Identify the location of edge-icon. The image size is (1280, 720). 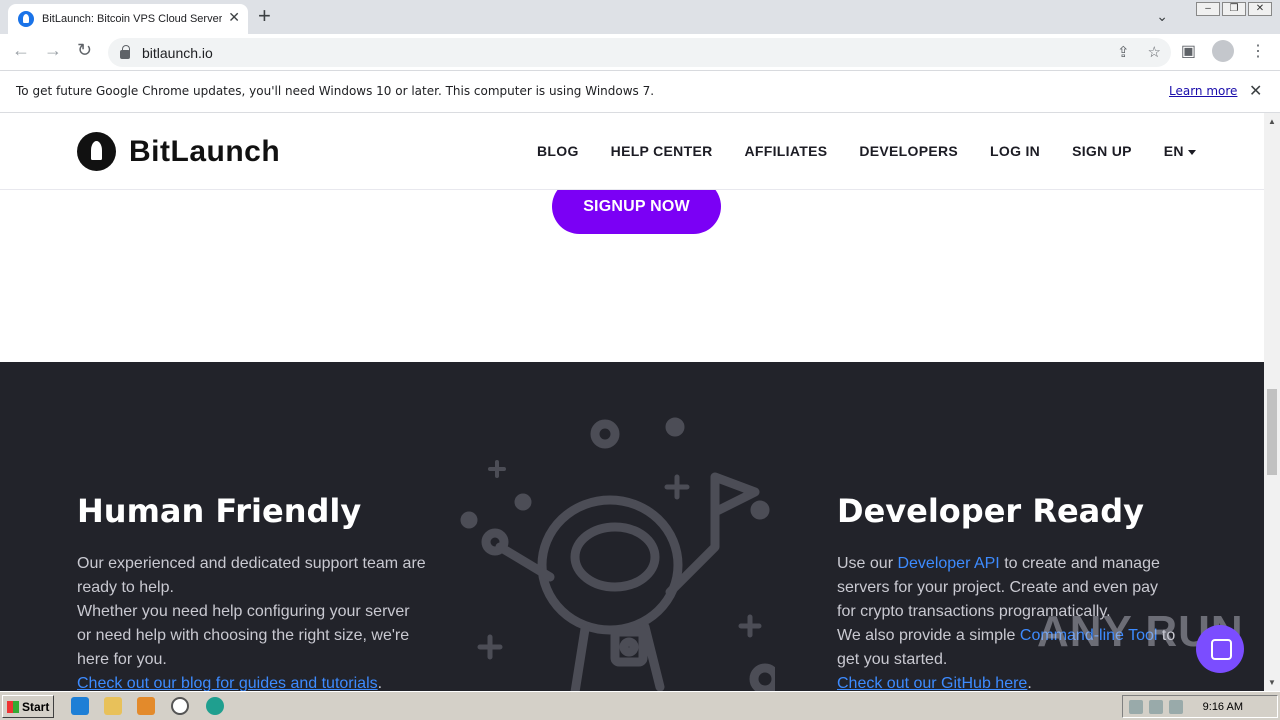
(215, 706).